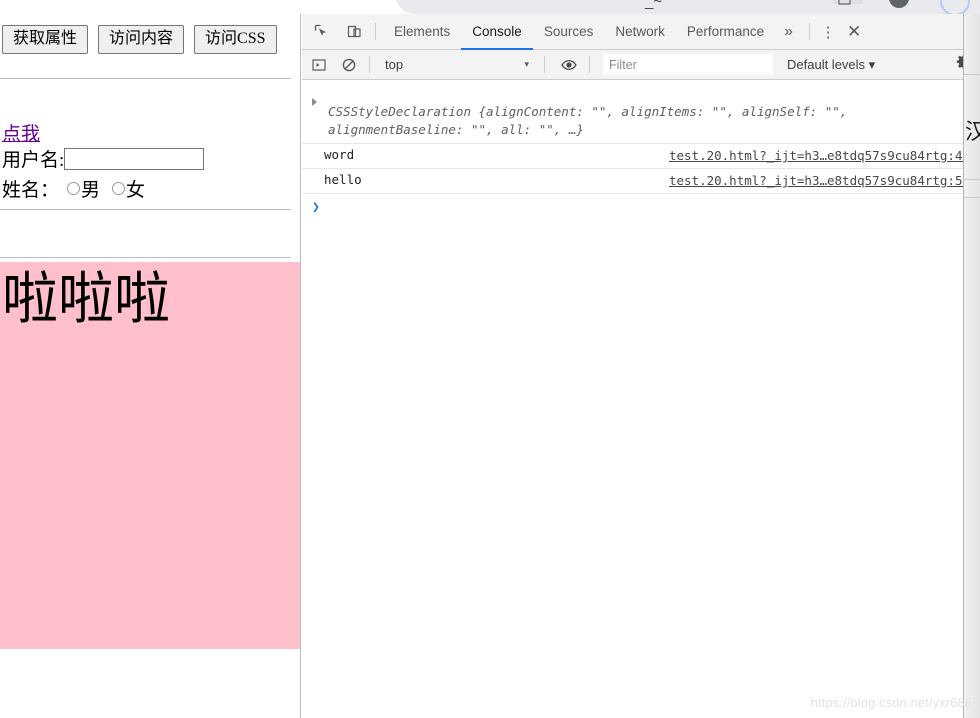 This screenshot has width=980, height=718. Describe the element at coordinates (819, 180) in the screenshot. I see `console-message-source-link: test.20.html?_ijt=h3…e8tdq57s9cu84rtg:55` at that location.